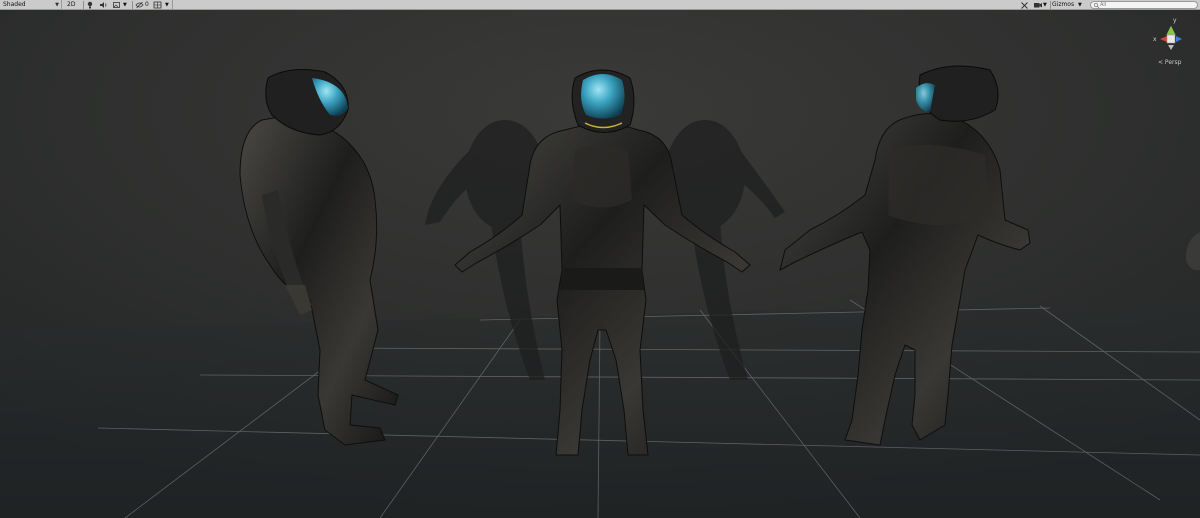 This screenshot has width=1200, height=518. I want to click on character-visor, so click(603, 96).